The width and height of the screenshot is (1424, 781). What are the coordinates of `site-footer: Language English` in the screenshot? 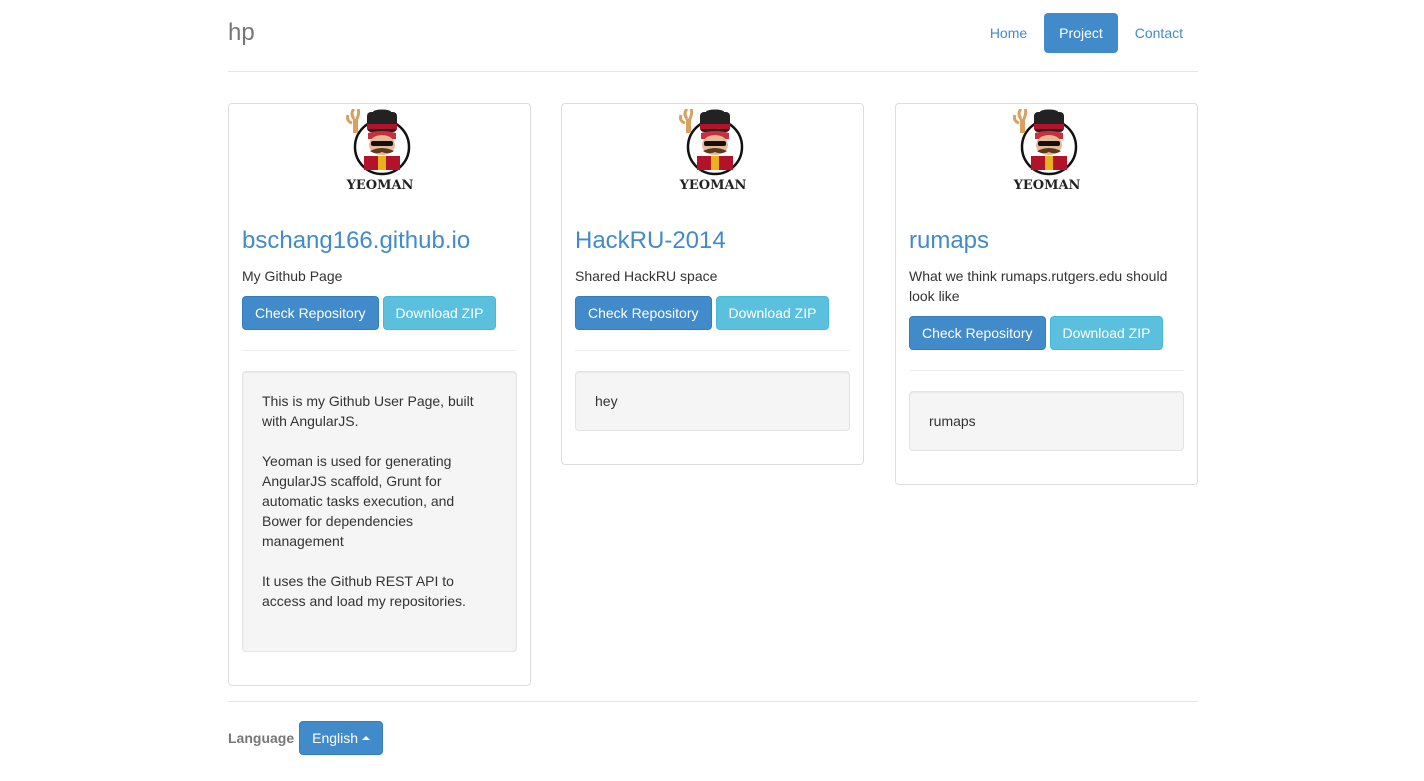 It's located at (713, 728).